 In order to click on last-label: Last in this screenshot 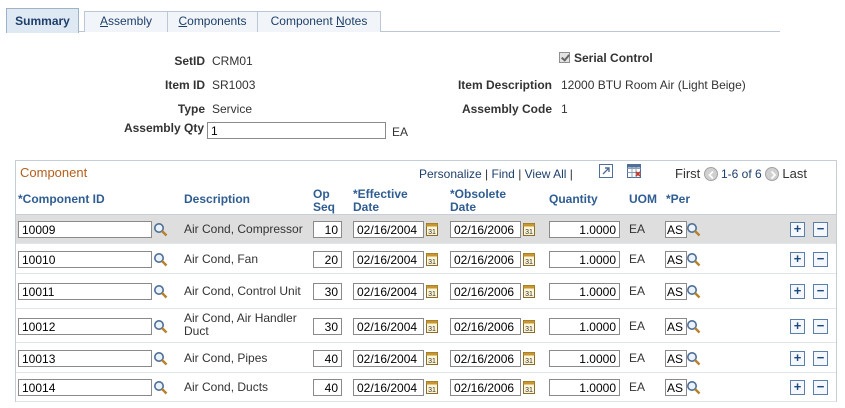, I will do `click(794, 173)`.